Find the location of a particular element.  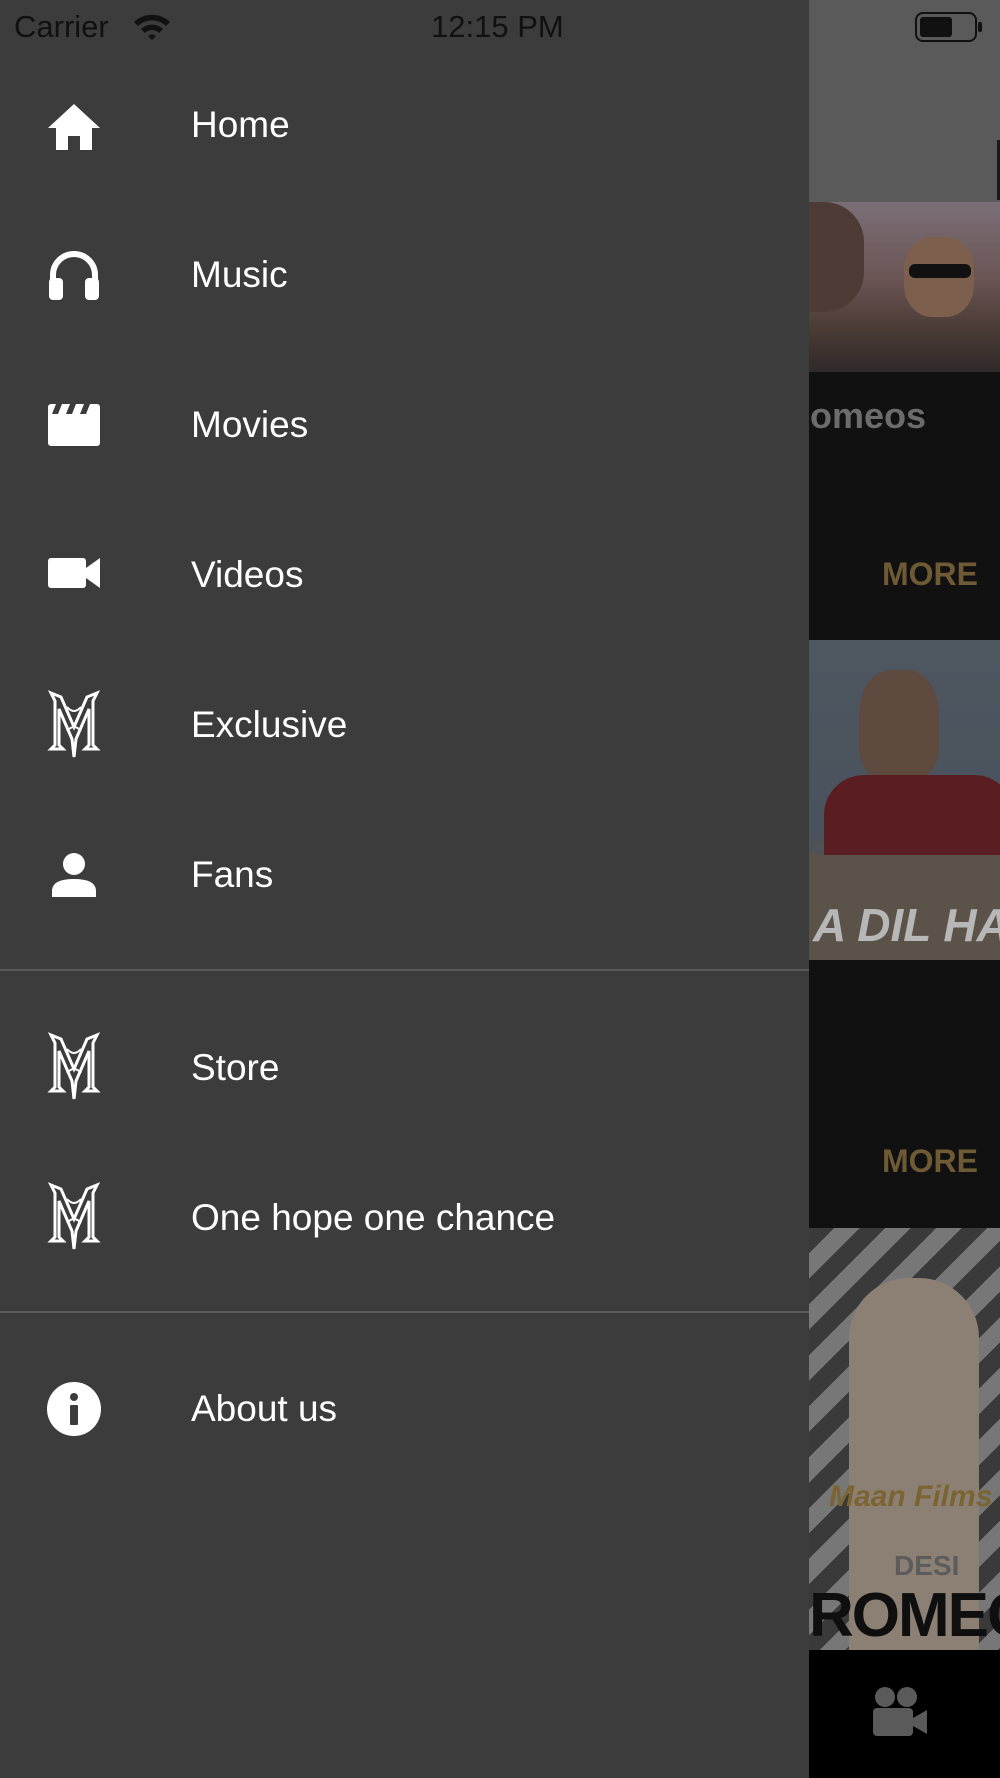

drawer-item-label: Store is located at coordinates (235, 1067).